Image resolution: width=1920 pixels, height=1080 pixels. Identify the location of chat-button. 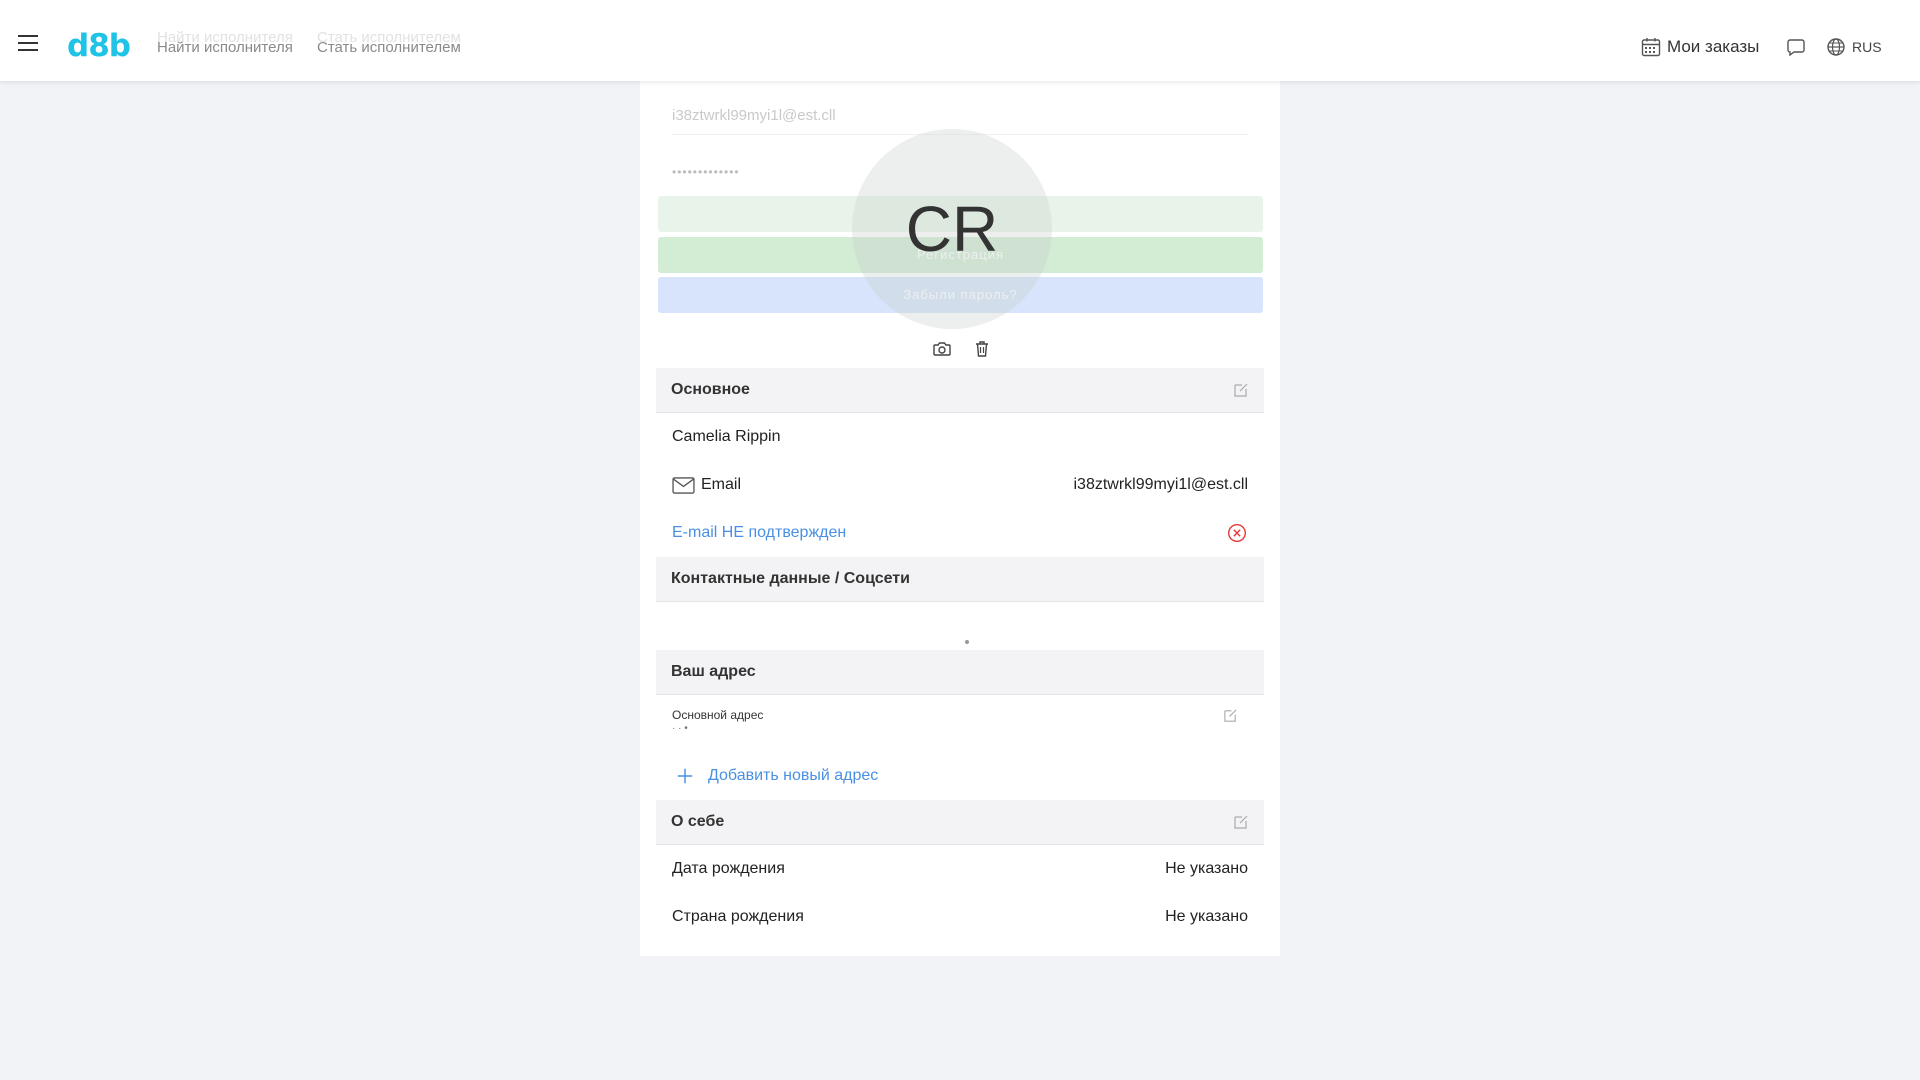
(1796, 47).